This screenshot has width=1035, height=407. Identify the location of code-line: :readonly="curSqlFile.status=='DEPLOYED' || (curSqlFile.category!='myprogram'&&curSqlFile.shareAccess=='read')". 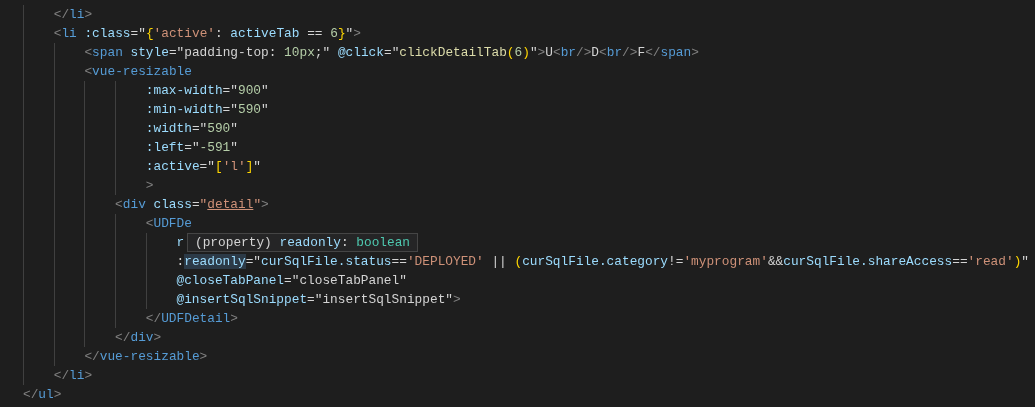
(602, 262).